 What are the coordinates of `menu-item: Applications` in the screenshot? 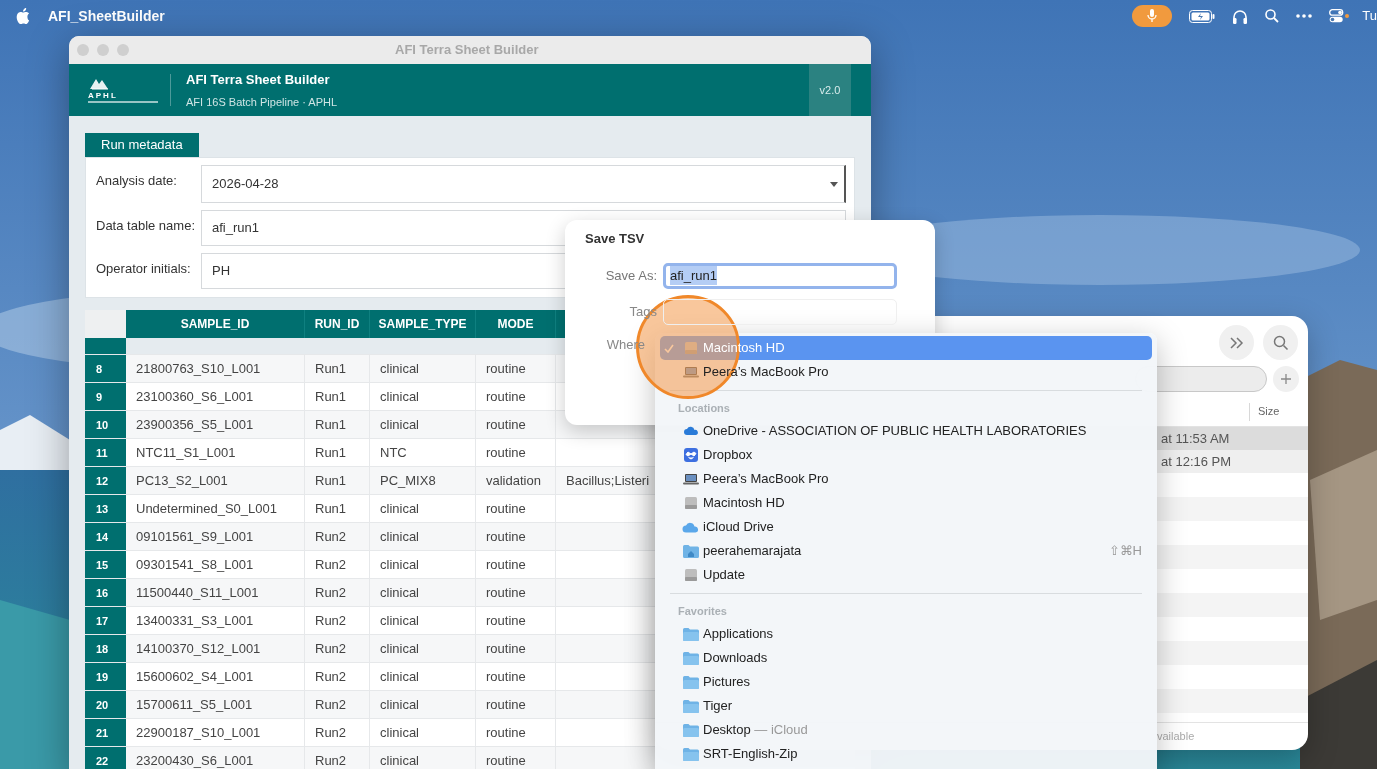 It's located at (906, 634).